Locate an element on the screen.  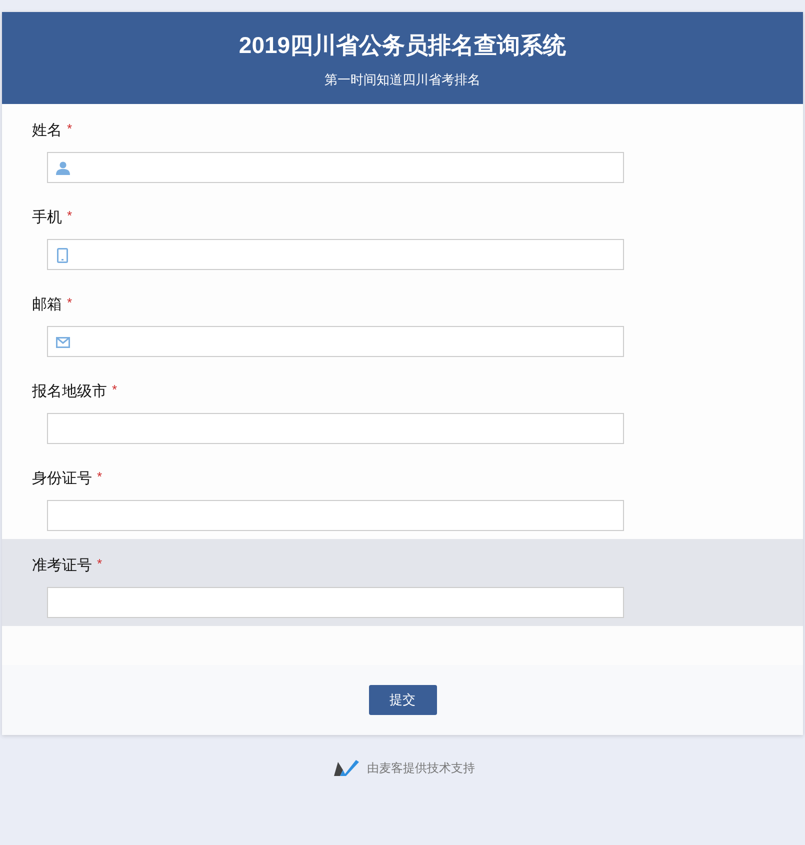
person-icon is located at coordinates (63, 168).